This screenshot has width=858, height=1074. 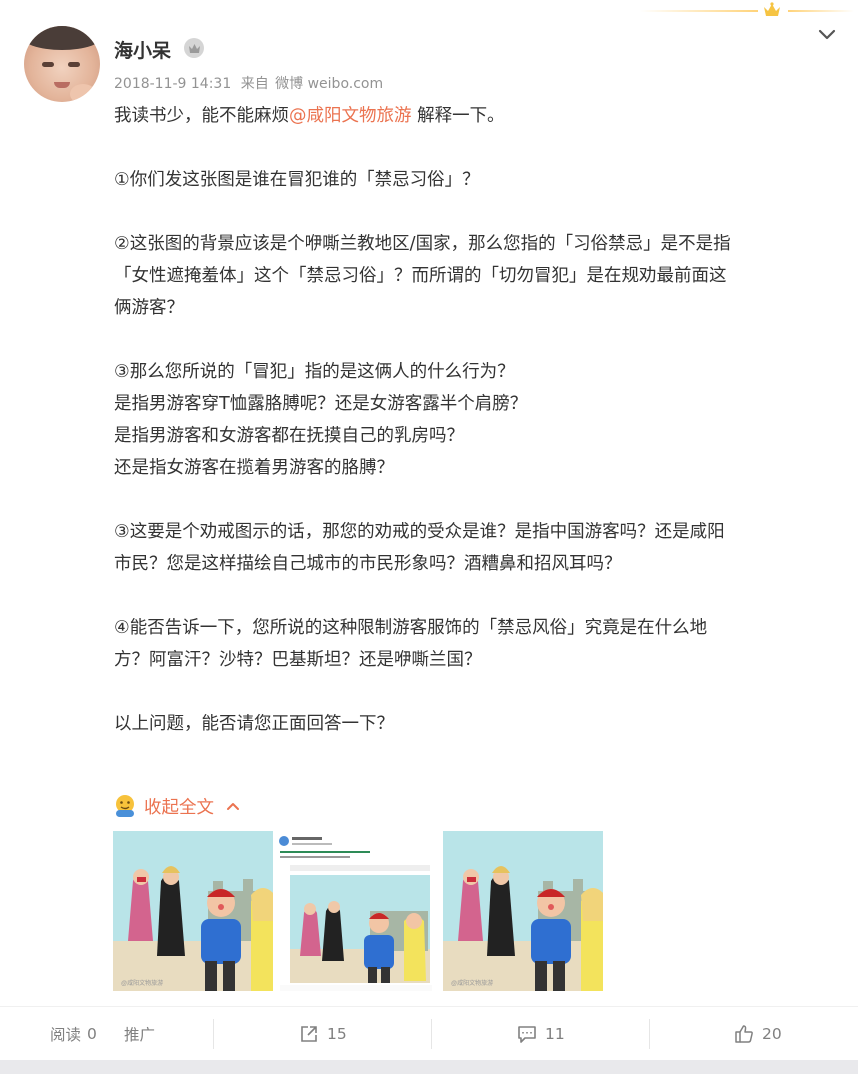 What do you see at coordinates (772, 9) in the screenshot?
I see `crown-icon` at bounding box center [772, 9].